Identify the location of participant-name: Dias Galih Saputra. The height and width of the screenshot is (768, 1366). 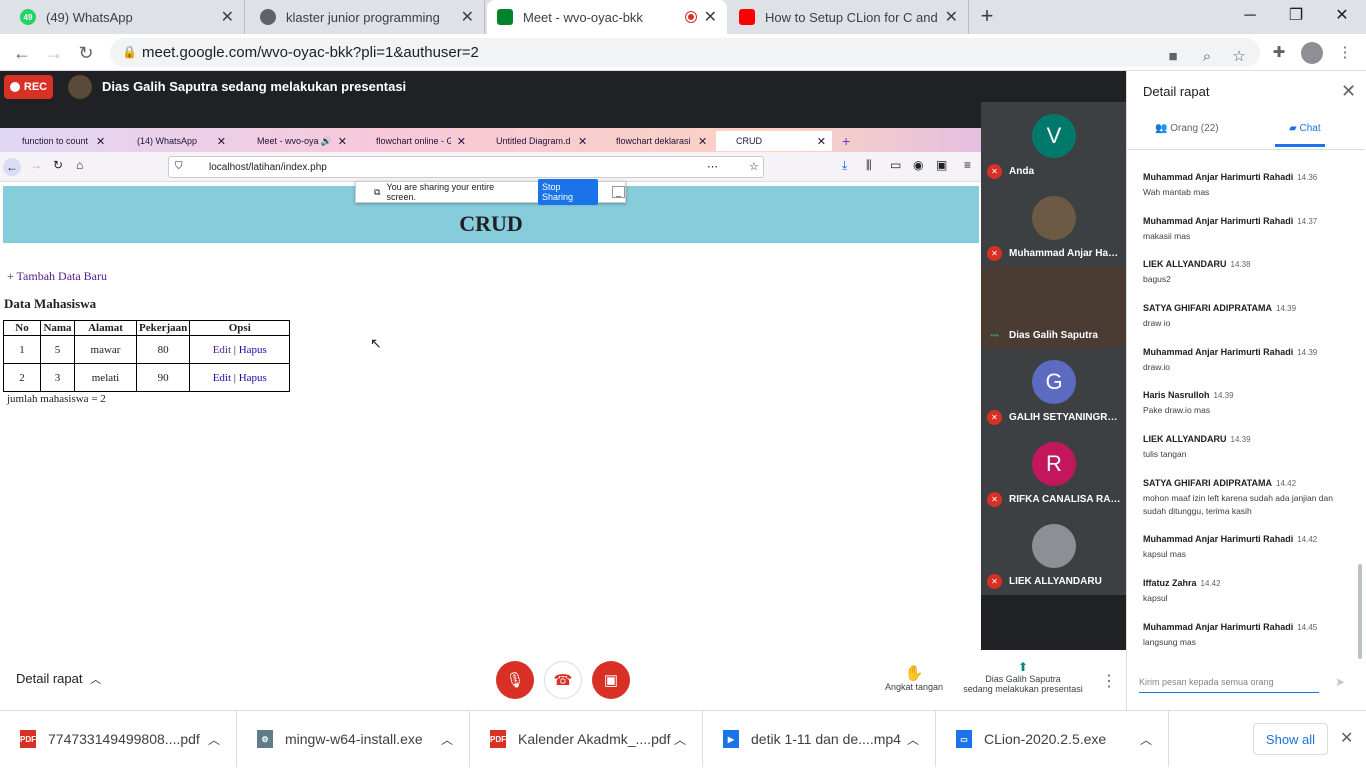
(1053, 335).